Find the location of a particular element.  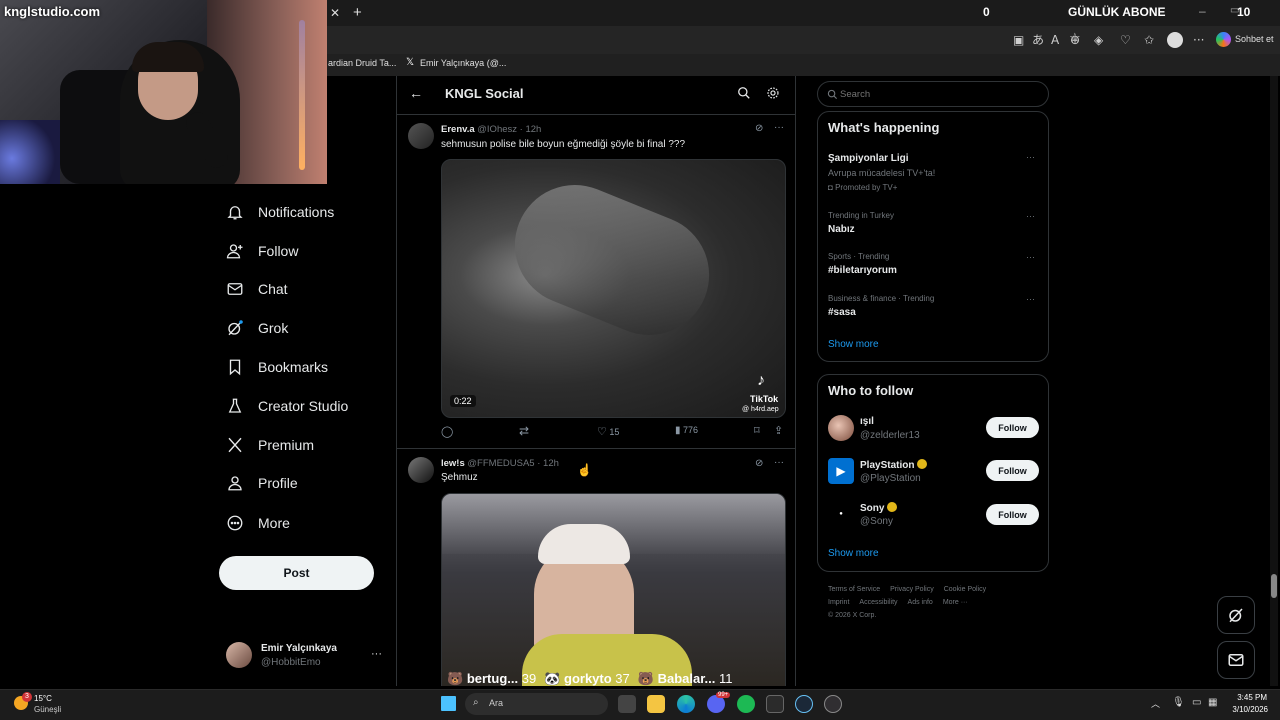

minimize-icon: – is located at coordinates (1202, 11).